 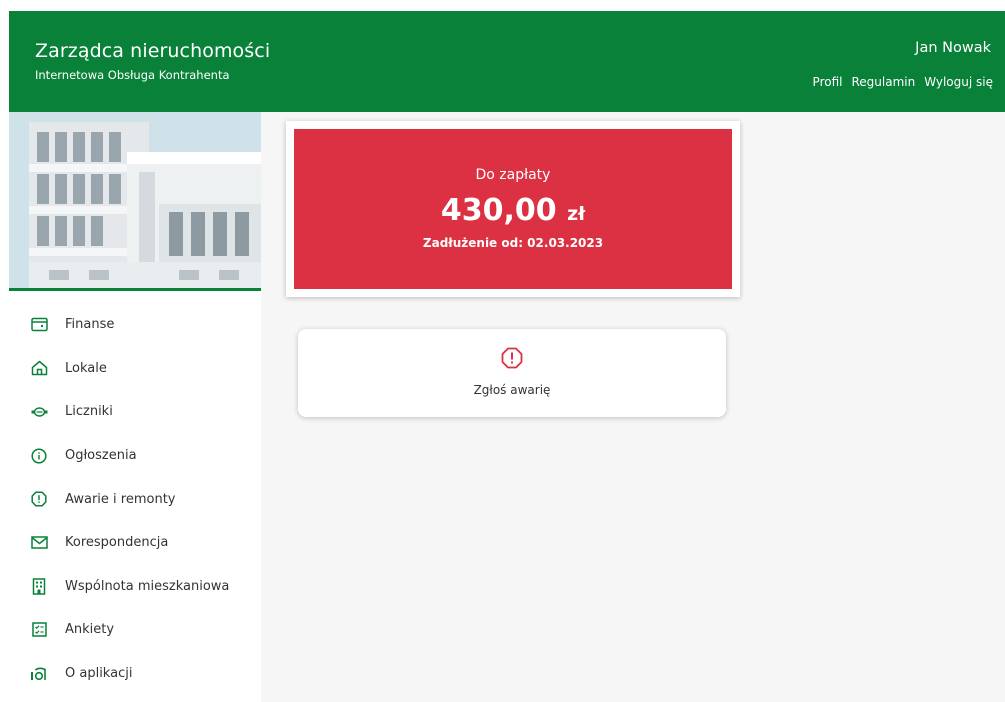 I want to click on building-hero-image, so click(x=135, y=200).